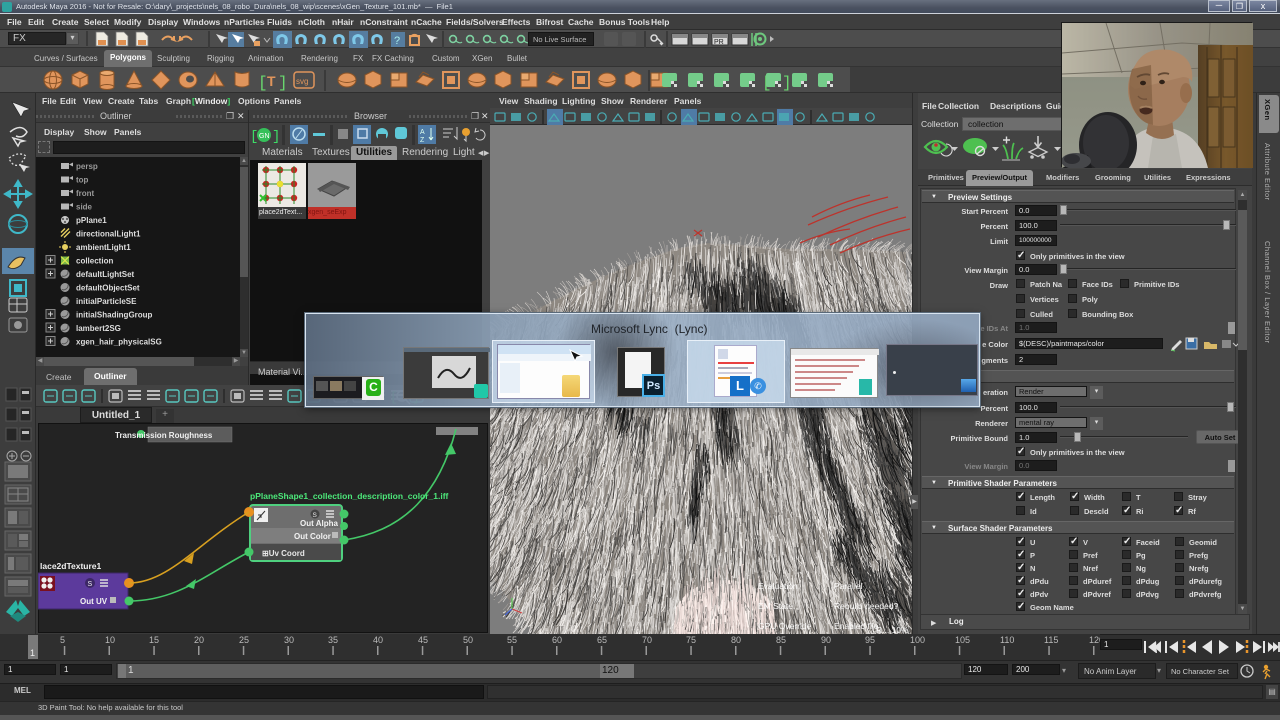  What do you see at coordinates (289, 640) in the screenshot?
I see `svg-text: 30` at bounding box center [289, 640].